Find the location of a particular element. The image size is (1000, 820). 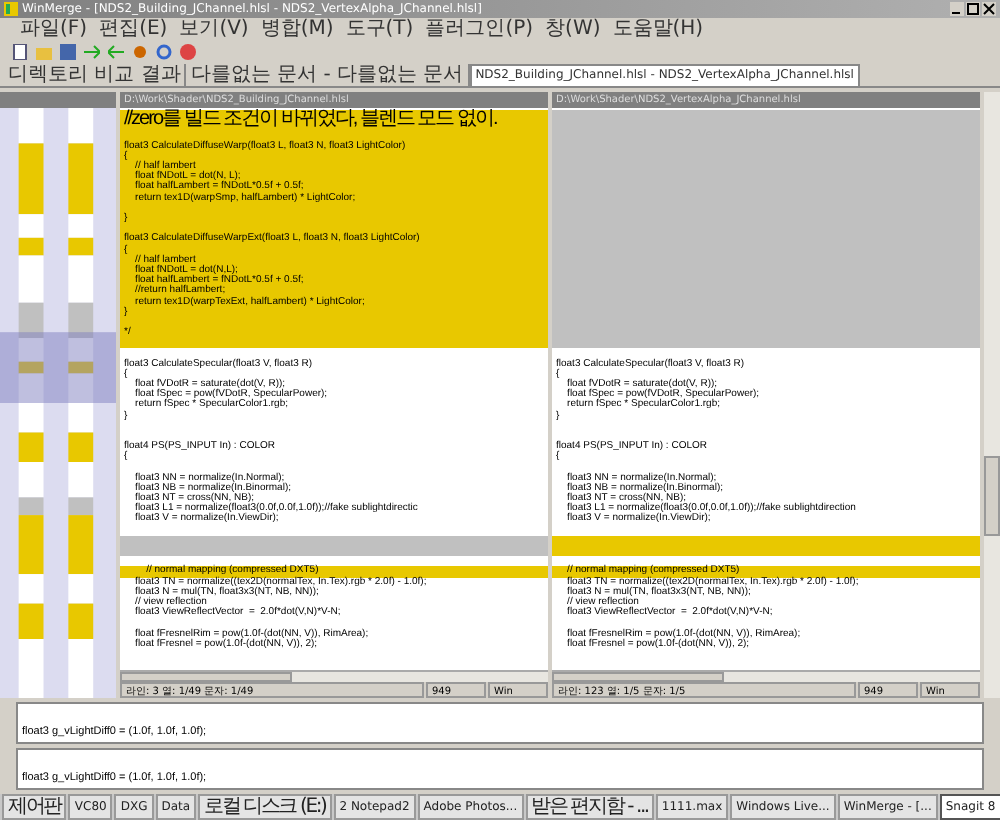

pane-header is located at coordinates (58, 100).